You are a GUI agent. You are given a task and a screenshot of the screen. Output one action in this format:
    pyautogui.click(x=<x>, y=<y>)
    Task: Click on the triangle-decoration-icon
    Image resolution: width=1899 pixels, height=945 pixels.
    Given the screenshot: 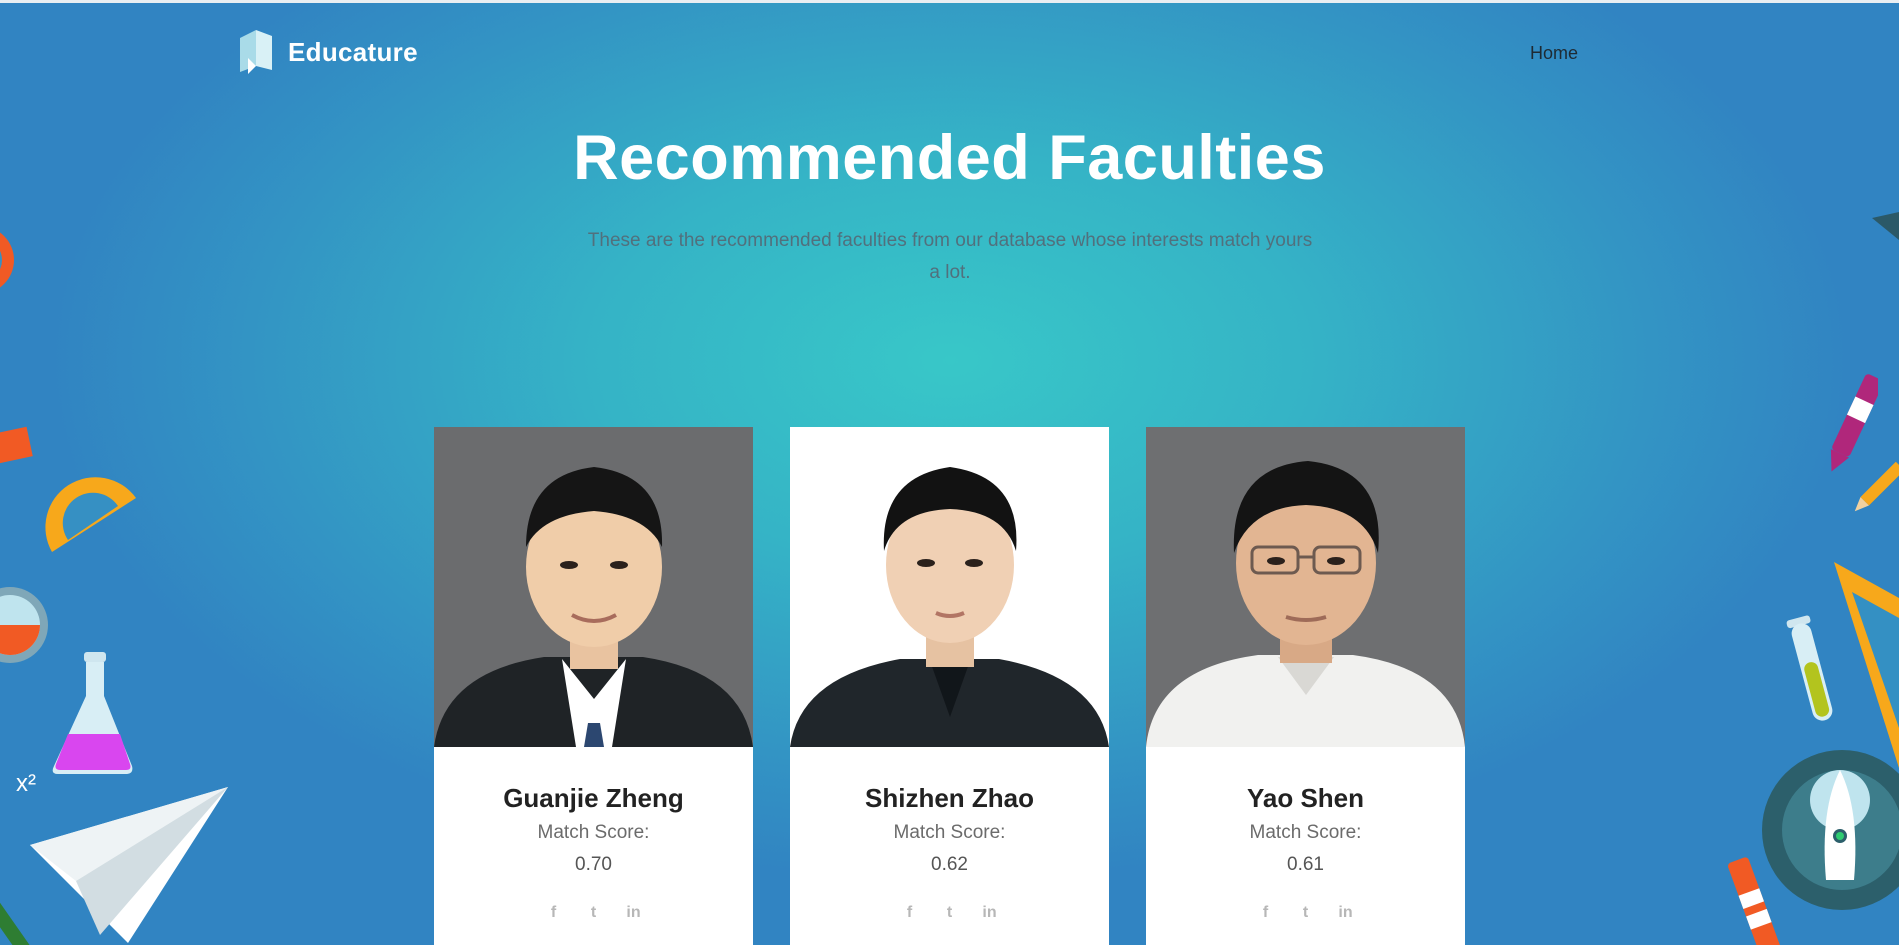 What is the action you would take?
    pyautogui.click(x=1885, y=229)
    